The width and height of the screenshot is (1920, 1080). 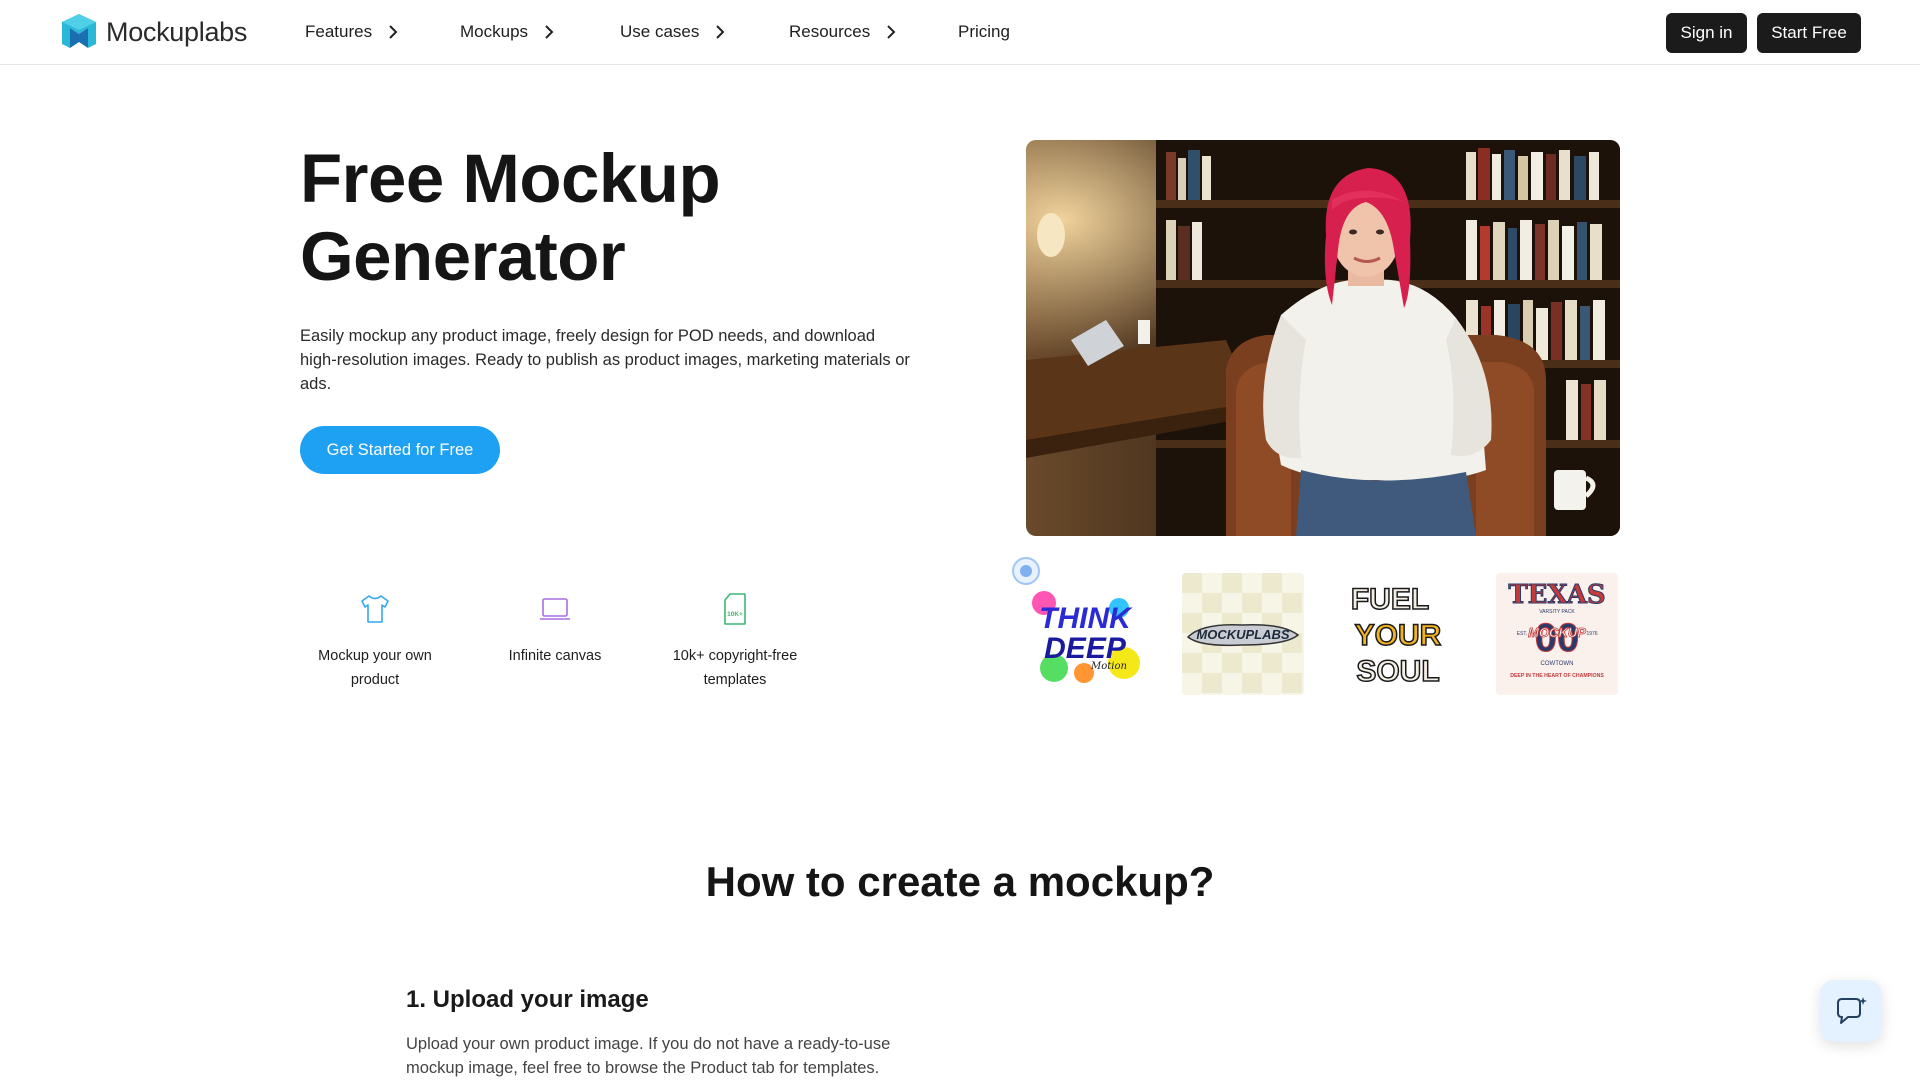 What do you see at coordinates (660, 31) in the screenshot?
I see `nav-use-cases-label: Use cases` at bounding box center [660, 31].